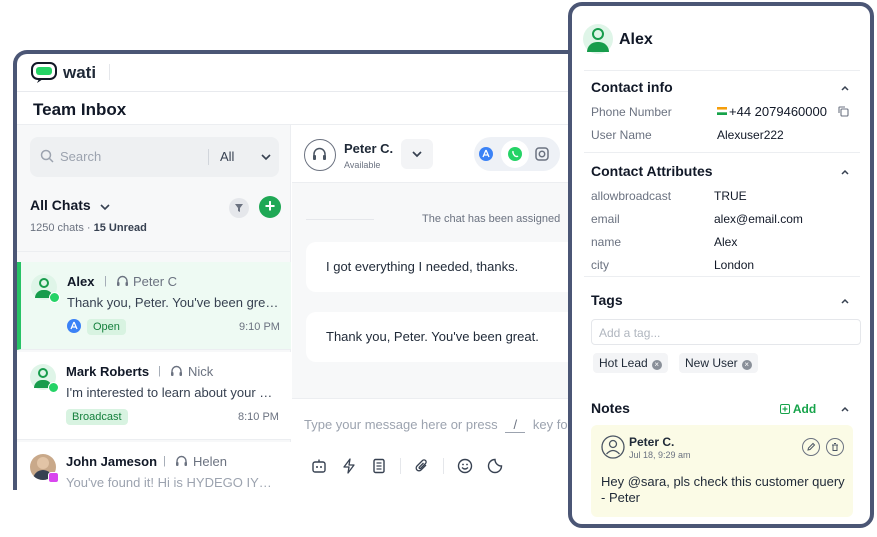 This screenshot has height=537, width=877. What do you see at coordinates (550, 424) in the screenshot?
I see `placeholder-text: key fo` at bounding box center [550, 424].